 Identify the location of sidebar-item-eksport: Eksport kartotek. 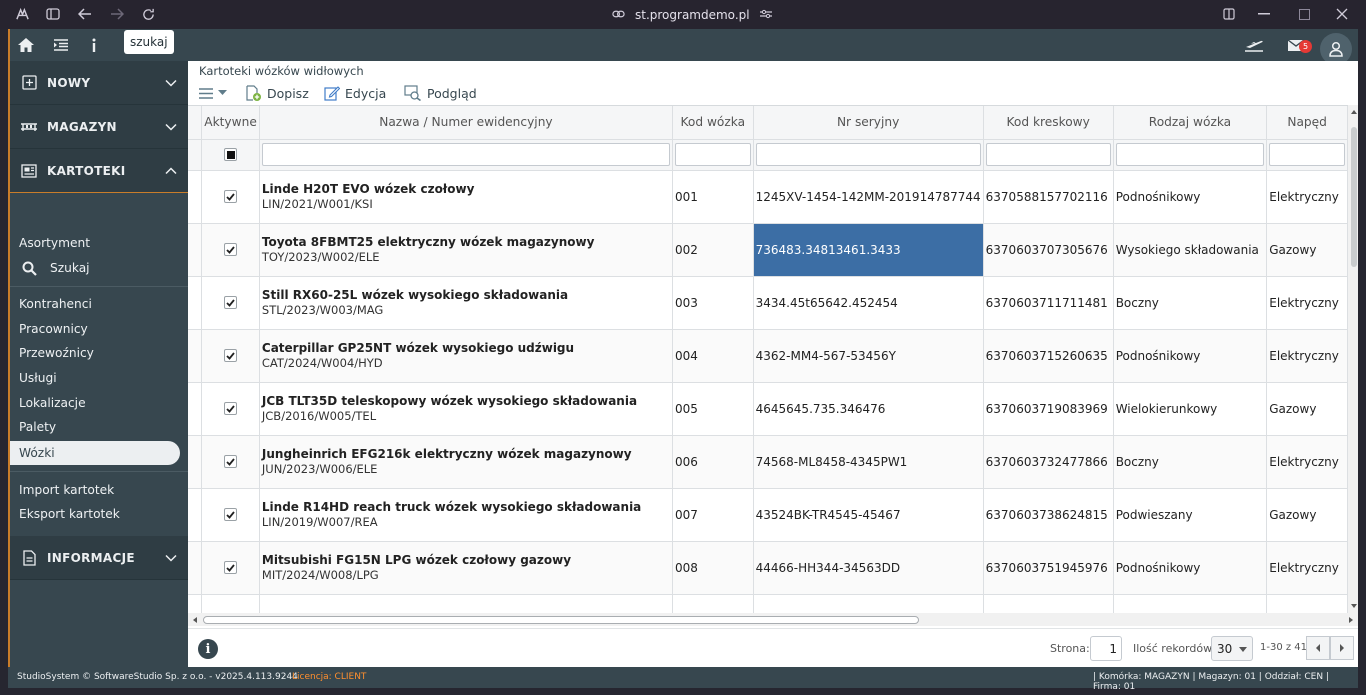
(69, 514).